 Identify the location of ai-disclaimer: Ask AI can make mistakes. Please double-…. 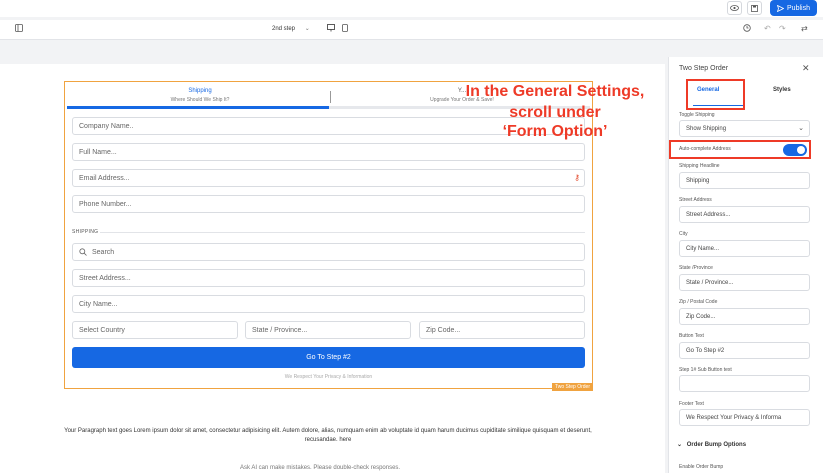
(320, 468).